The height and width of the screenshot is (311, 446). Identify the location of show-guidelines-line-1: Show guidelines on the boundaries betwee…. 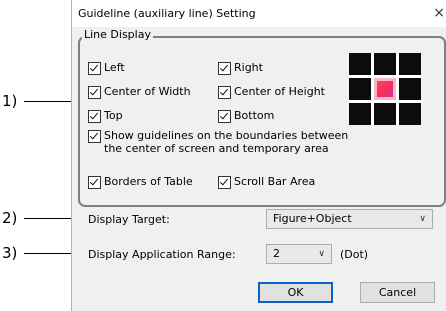
(226, 135).